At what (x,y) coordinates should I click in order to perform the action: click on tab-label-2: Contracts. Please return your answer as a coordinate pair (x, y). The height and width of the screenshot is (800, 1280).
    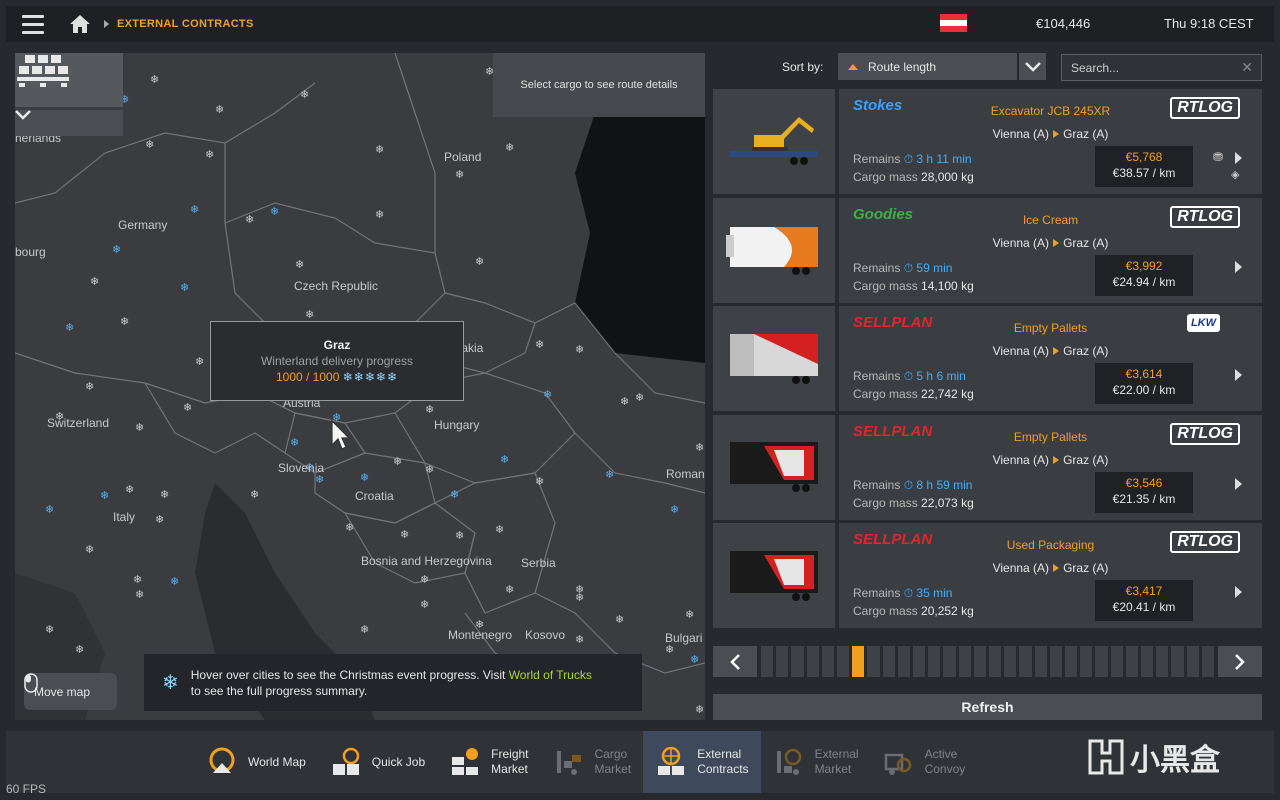
    Looking at the image, I should click on (723, 769).